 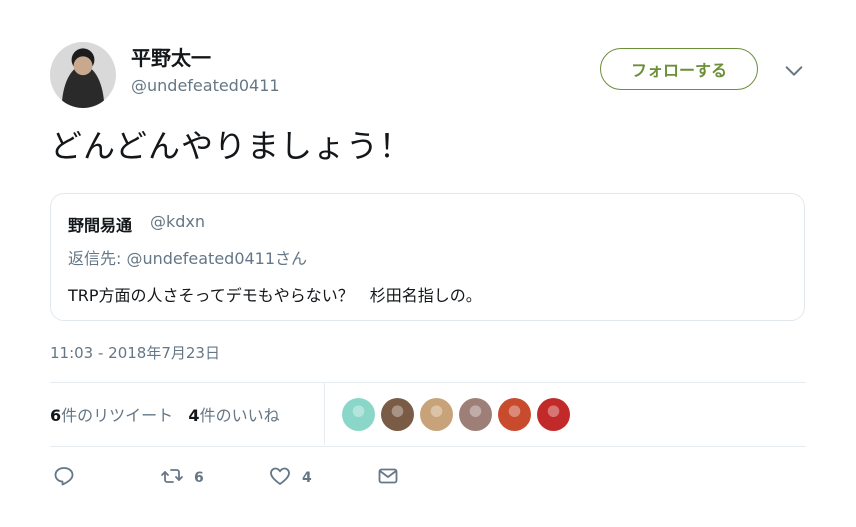 I want to click on like-stat-count: 4, so click(x=194, y=415).